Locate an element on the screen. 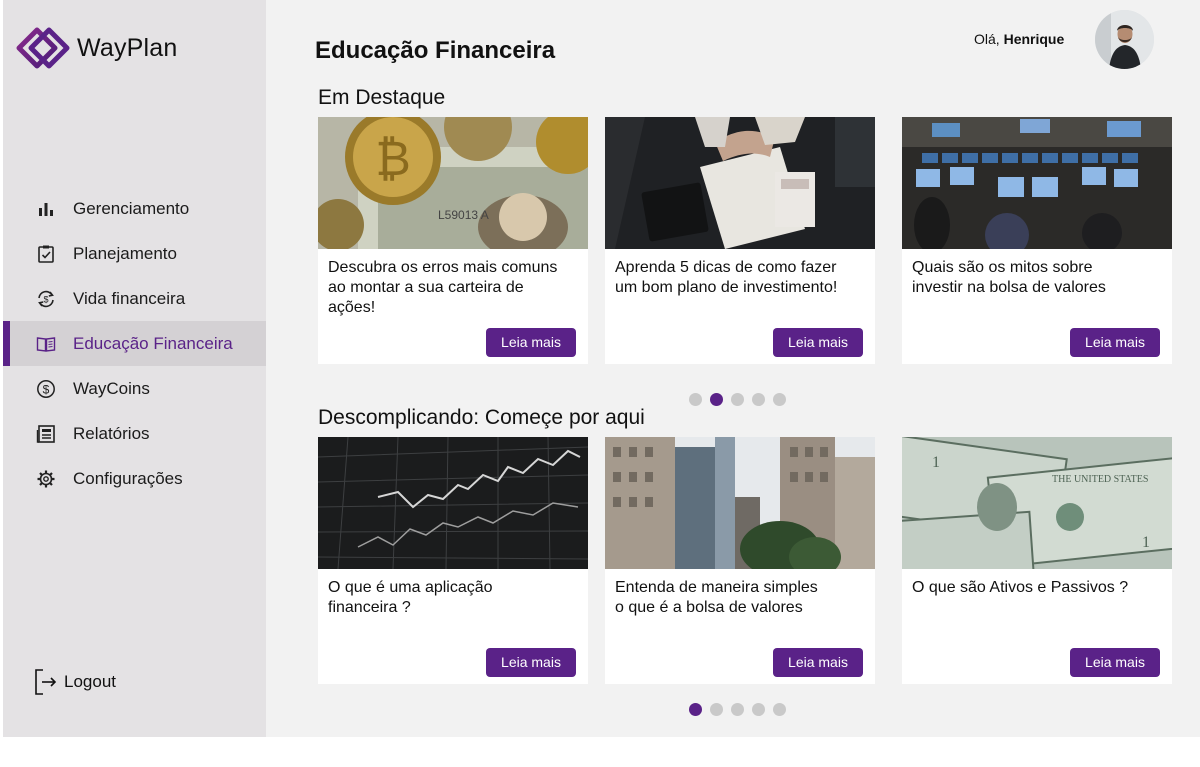  open-book-icon is located at coordinates (46, 344).